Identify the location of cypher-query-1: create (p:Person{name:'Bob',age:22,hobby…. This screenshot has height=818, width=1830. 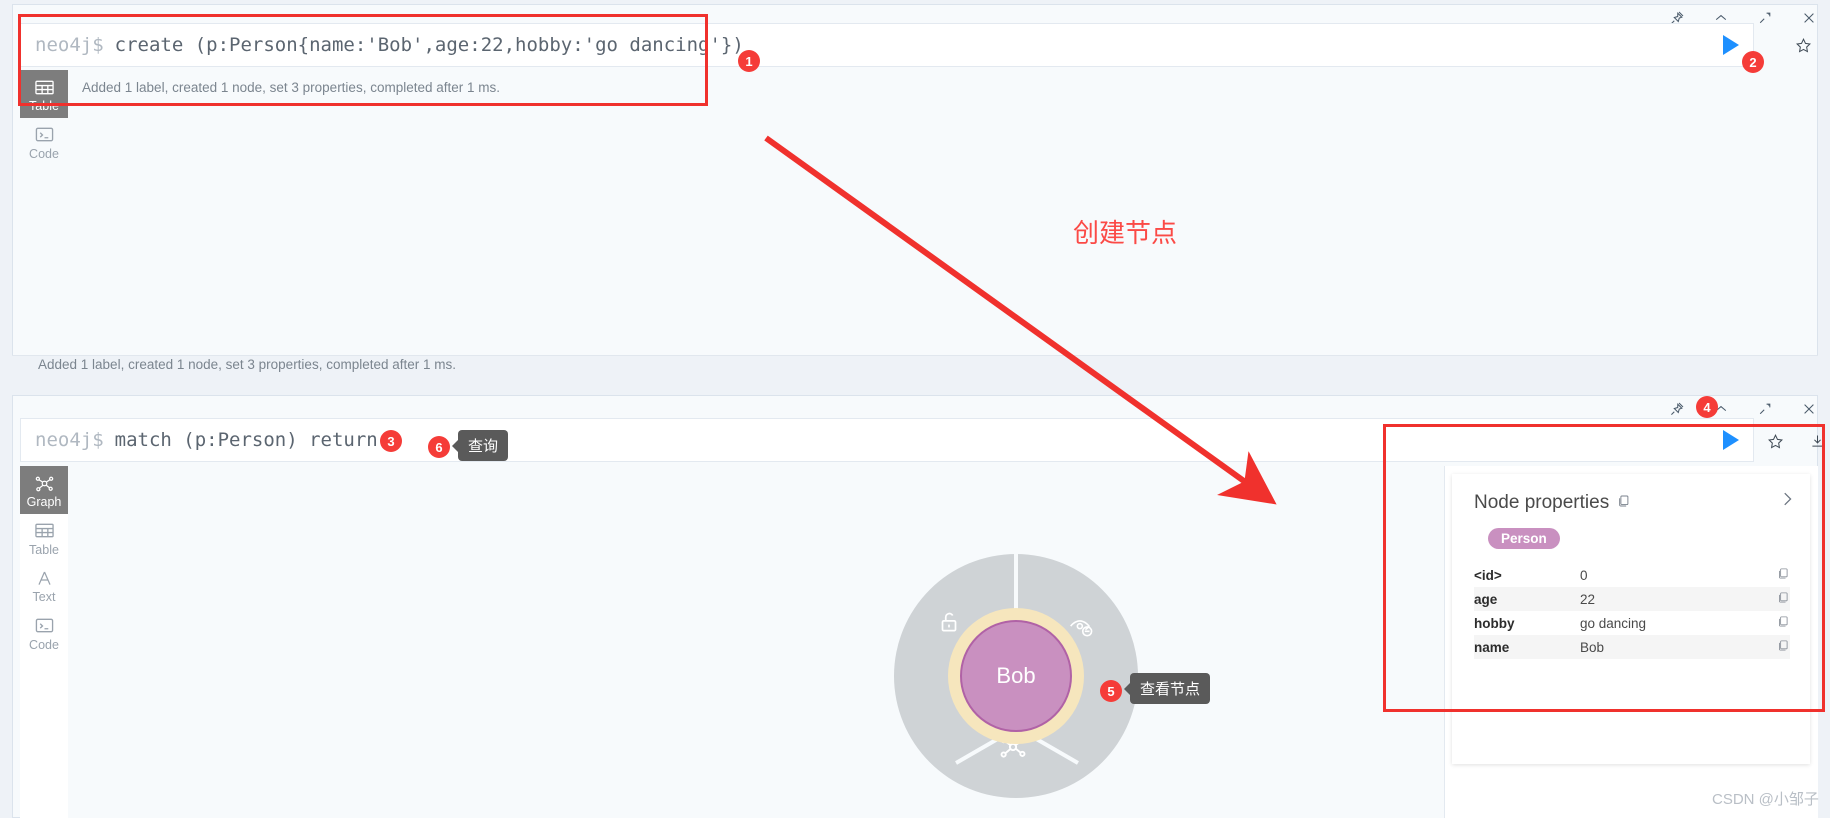
(429, 45).